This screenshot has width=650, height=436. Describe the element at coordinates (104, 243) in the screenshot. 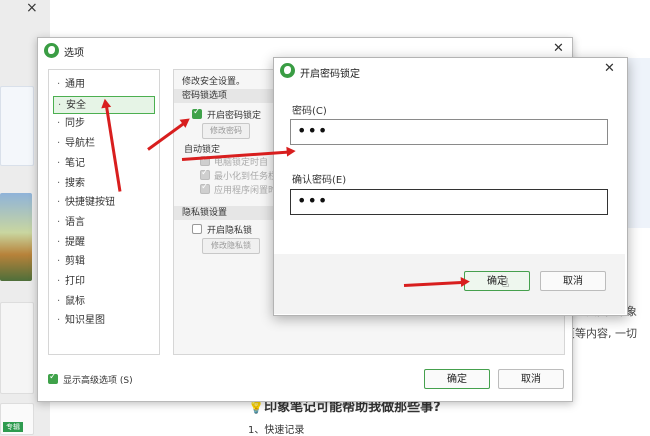

I see `nav-item: 提醒` at that location.